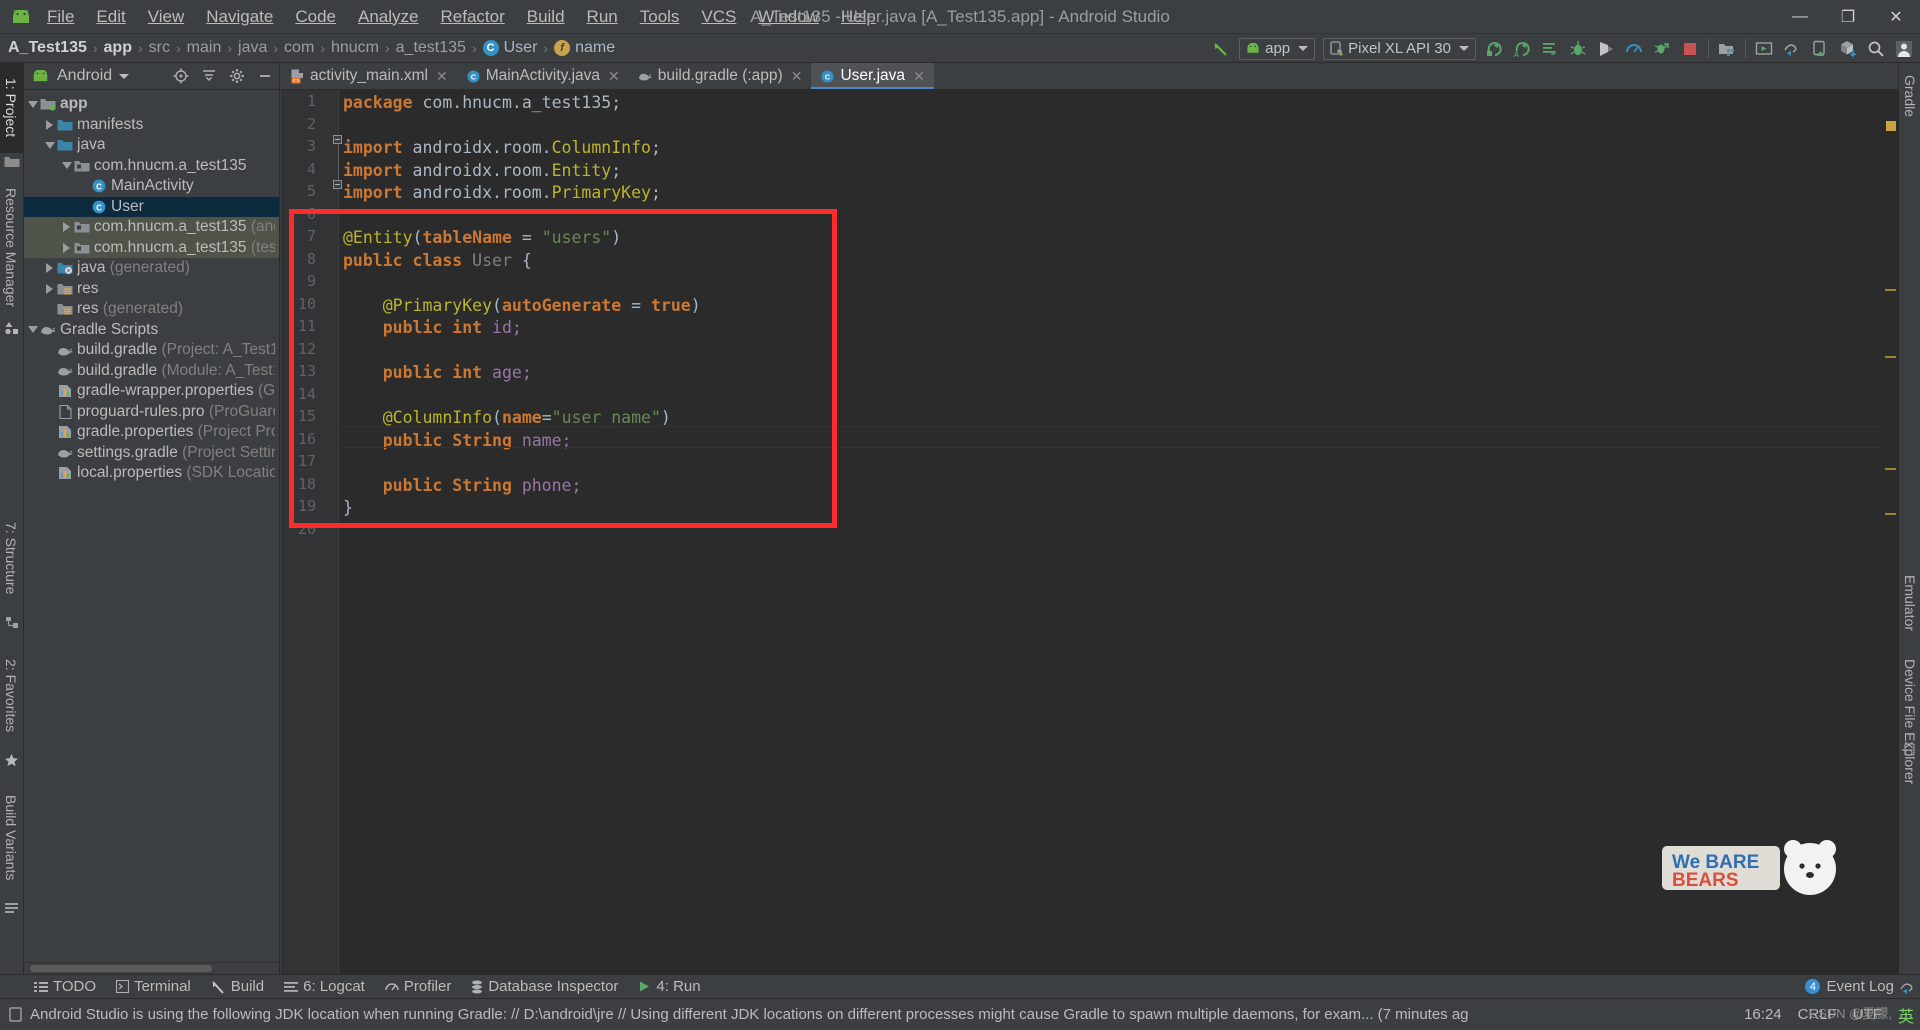 This screenshot has height=1030, width=1920. What do you see at coordinates (151, 268) in the screenshot?
I see `tree-row: java (generated)` at bounding box center [151, 268].